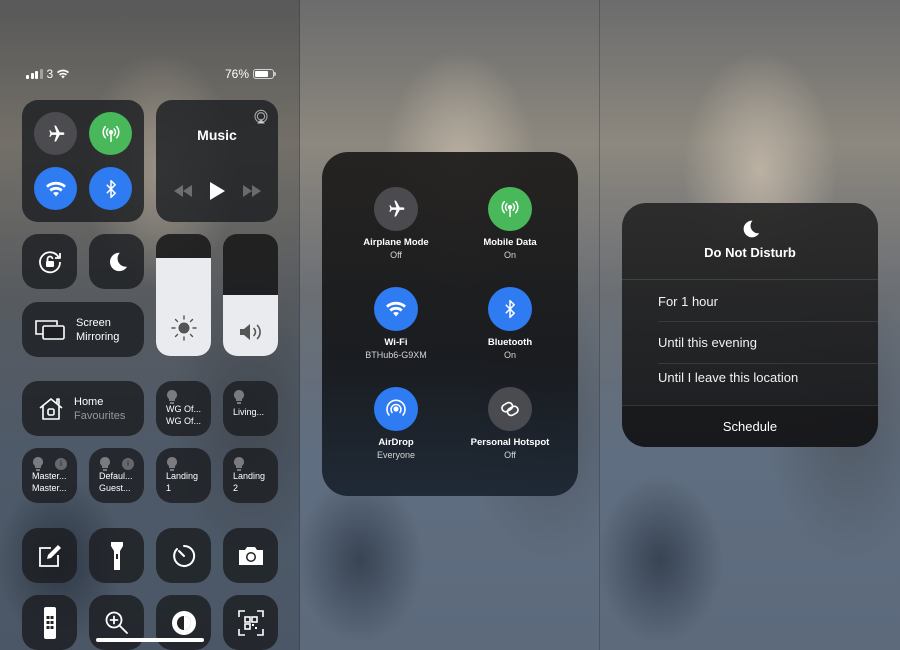 The image size is (900, 650). I want to click on volume-slider, so click(250, 295).